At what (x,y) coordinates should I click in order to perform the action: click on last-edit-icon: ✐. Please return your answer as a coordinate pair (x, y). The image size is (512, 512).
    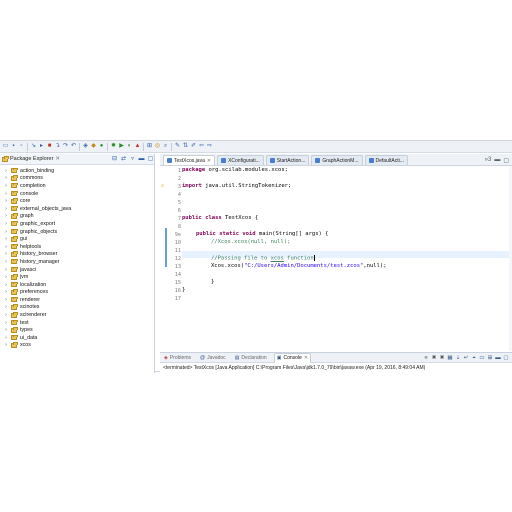
    Looking at the image, I should click on (193, 146).